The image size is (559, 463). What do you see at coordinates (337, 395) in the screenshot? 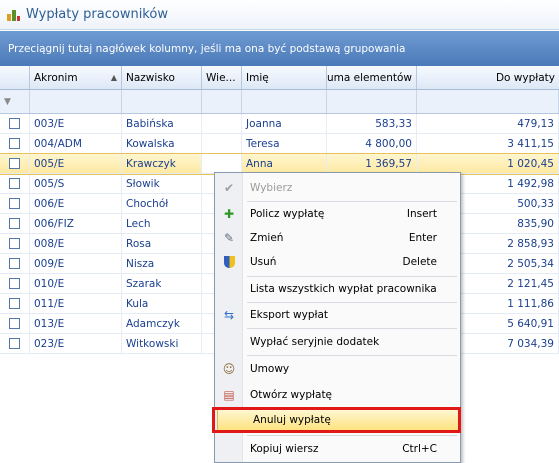
I see `menu-item-otworz: ▤ Otwórz wypłatę` at bounding box center [337, 395].